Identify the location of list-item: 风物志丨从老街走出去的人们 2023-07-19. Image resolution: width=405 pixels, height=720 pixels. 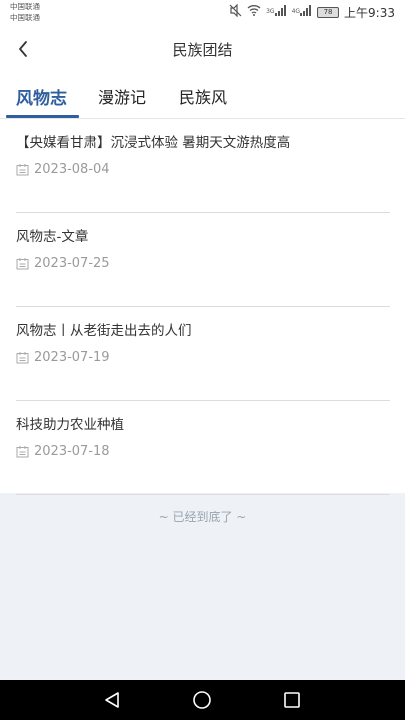
(203, 354).